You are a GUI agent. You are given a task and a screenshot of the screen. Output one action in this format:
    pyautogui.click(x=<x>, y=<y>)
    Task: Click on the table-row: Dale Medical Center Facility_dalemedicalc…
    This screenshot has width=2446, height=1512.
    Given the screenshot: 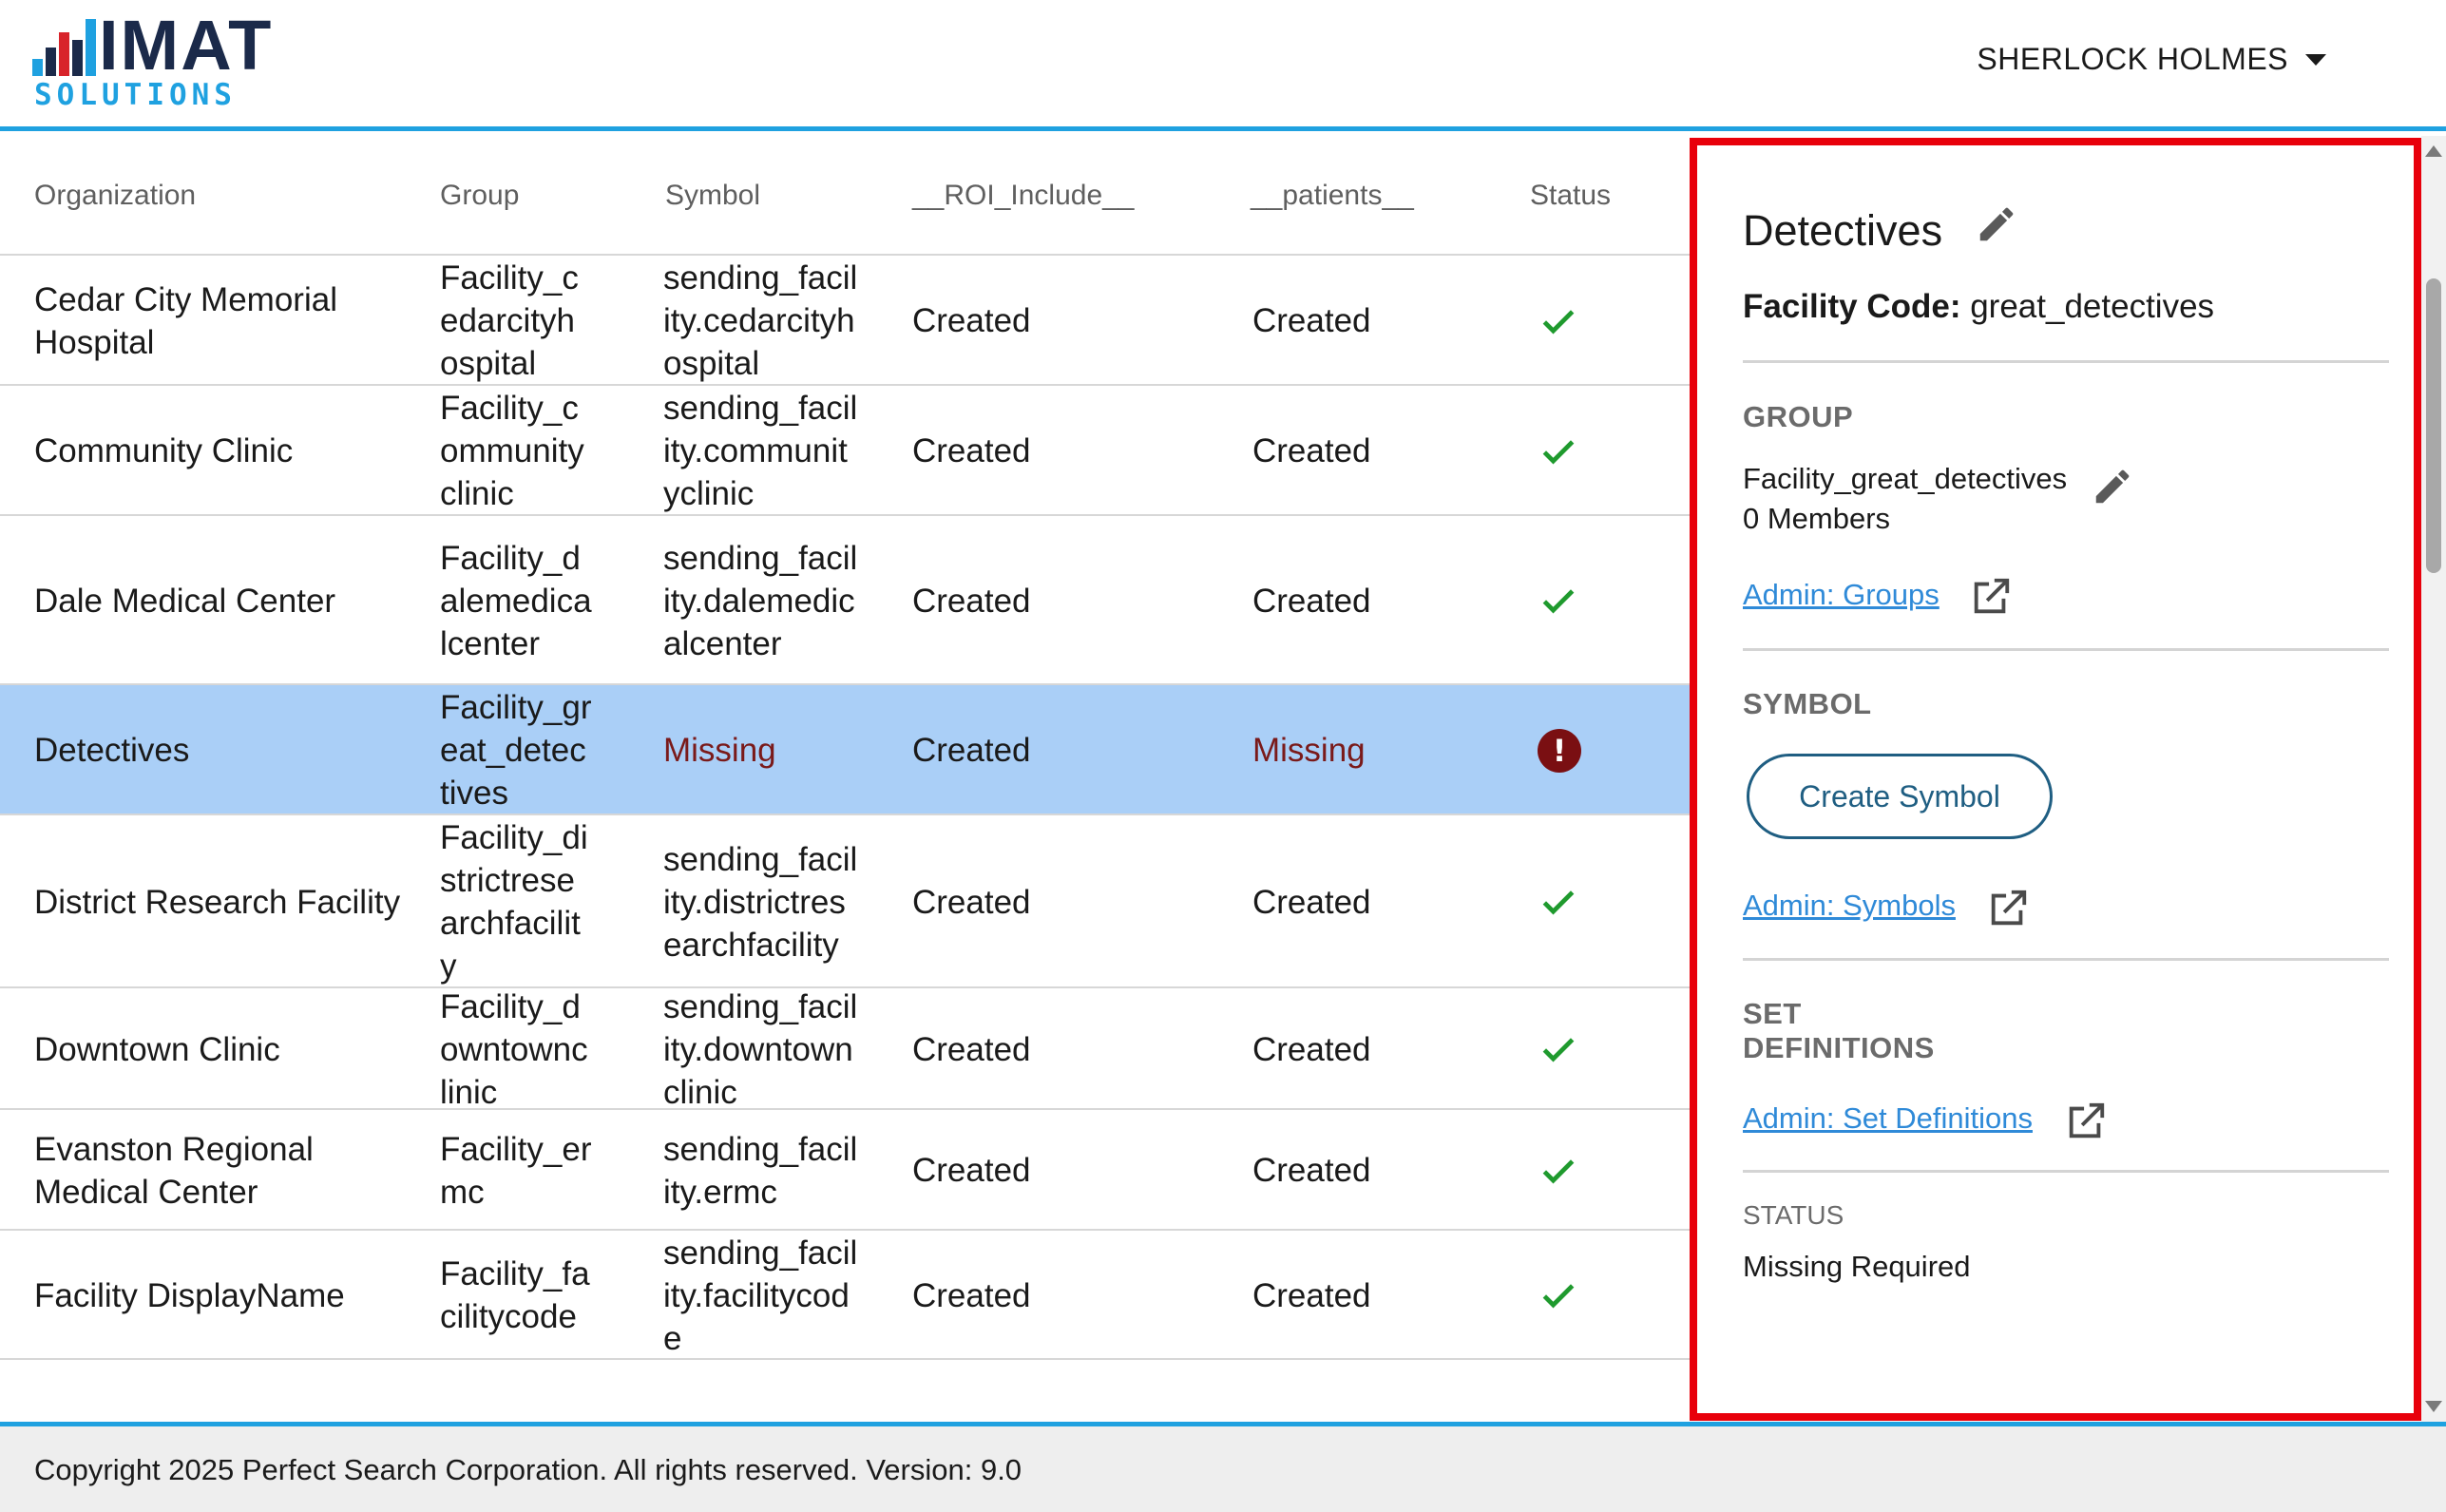 What is the action you would take?
    pyautogui.click(x=845, y=600)
    